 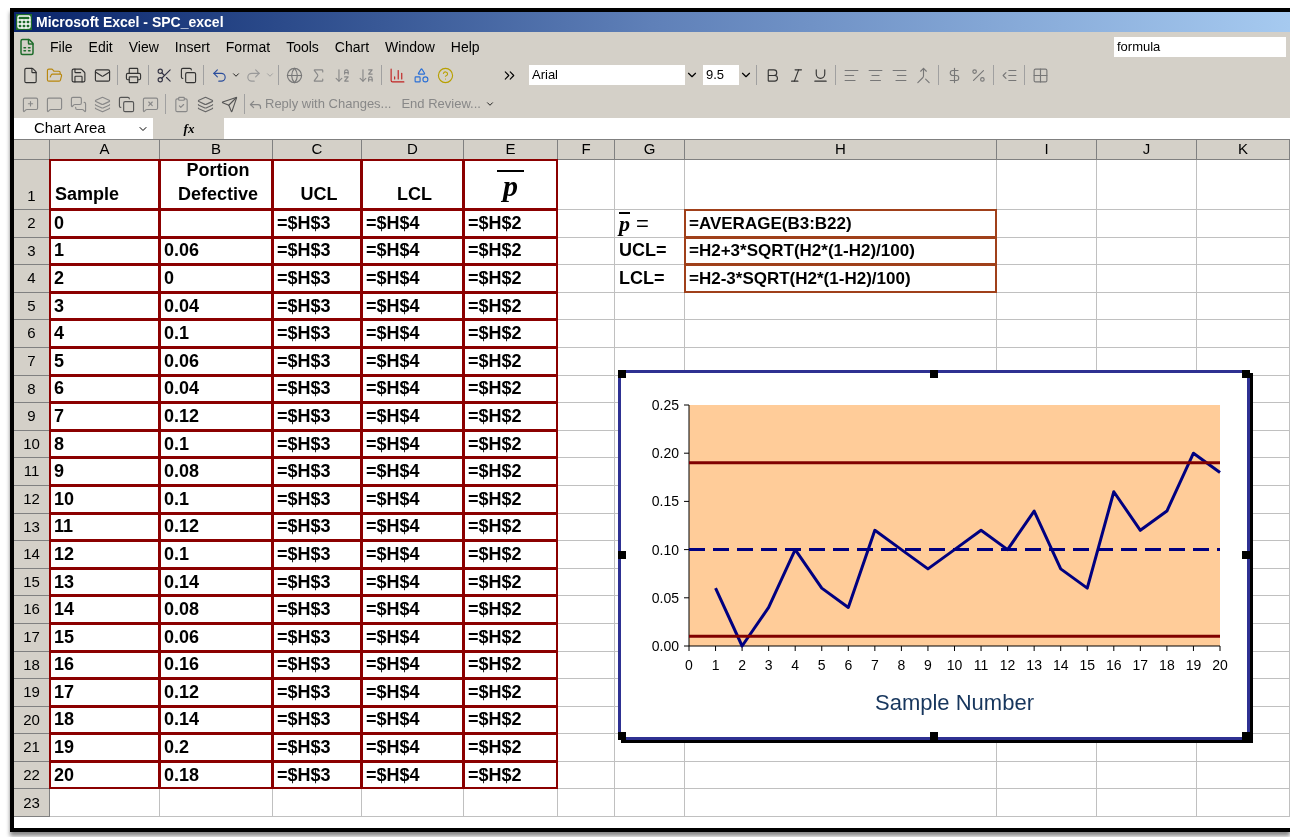 What do you see at coordinates (104, 306) in the screenshot?
I see `table-cell: 3` at bounding box center [104, 306].